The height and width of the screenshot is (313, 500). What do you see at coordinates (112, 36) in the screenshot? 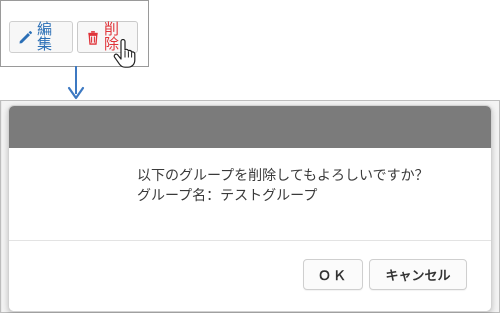
I see `delete-label: 削除` at bounding box center [112, 36].